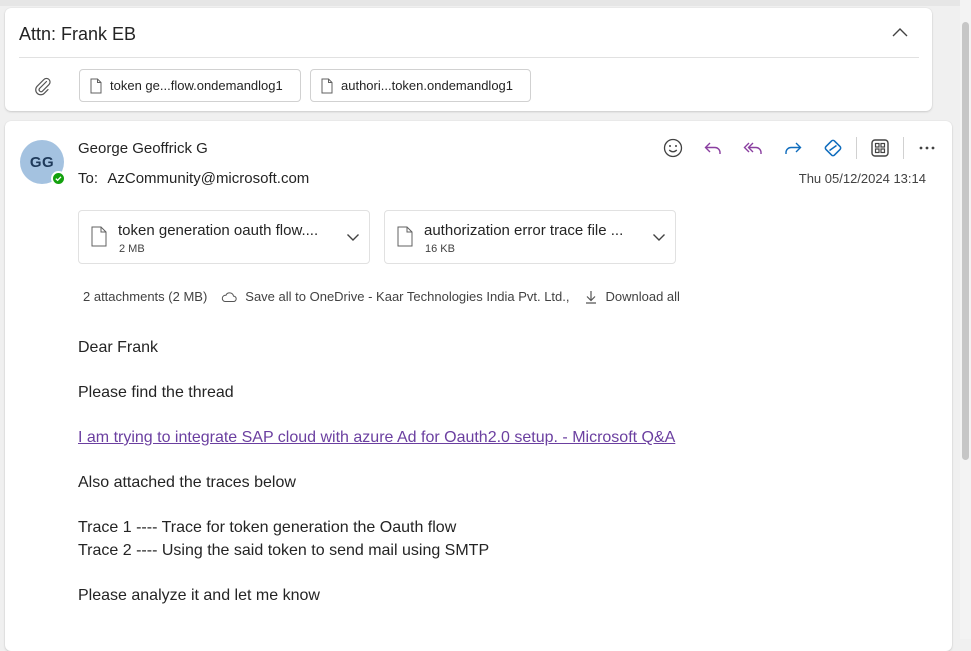 This screenshot has width=971, height=651. Describe the element at coordinates (187, 482) in the screenshot. I see `body-line: Also attached the traces below` at that location.